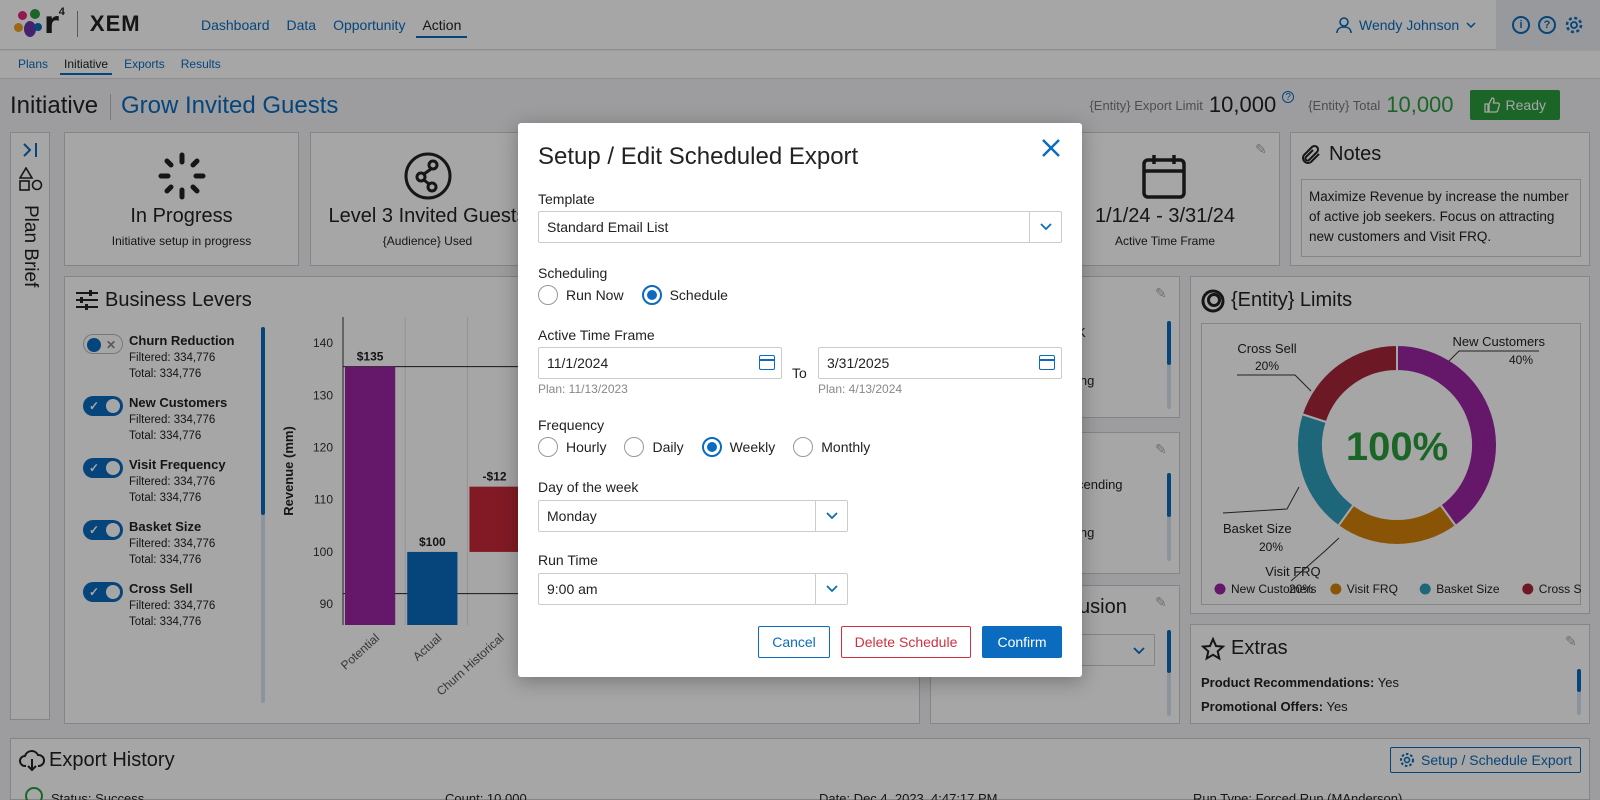  Describe the element at coordinates (572, 589) in the screenshot. I see `run-time-value: 9:00 am` at that location.